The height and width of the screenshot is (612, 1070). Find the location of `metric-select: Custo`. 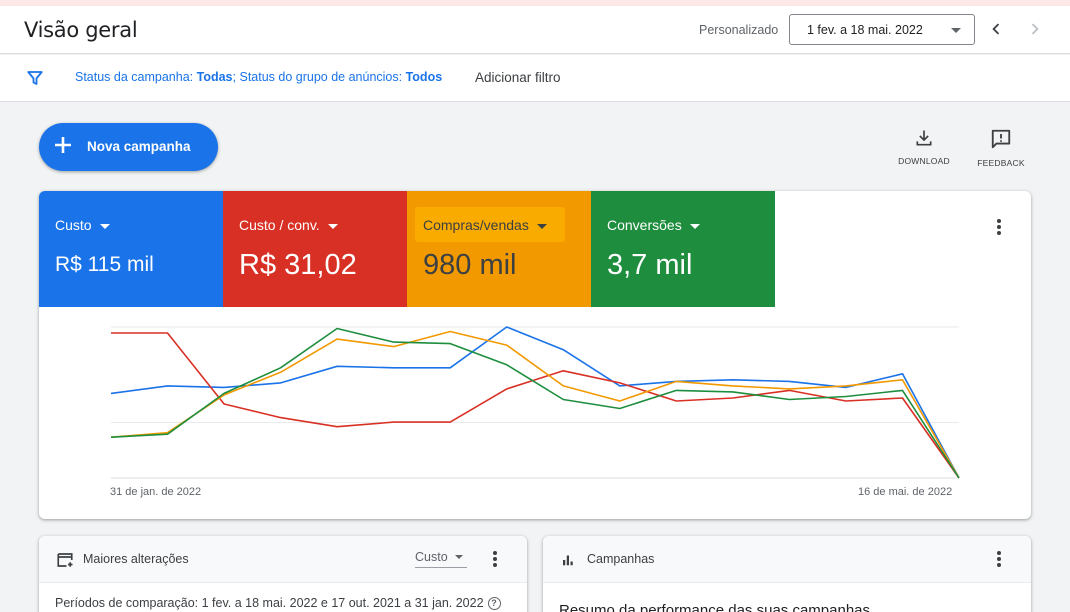

metric-select: Custo is located at coordinates (441, 559).